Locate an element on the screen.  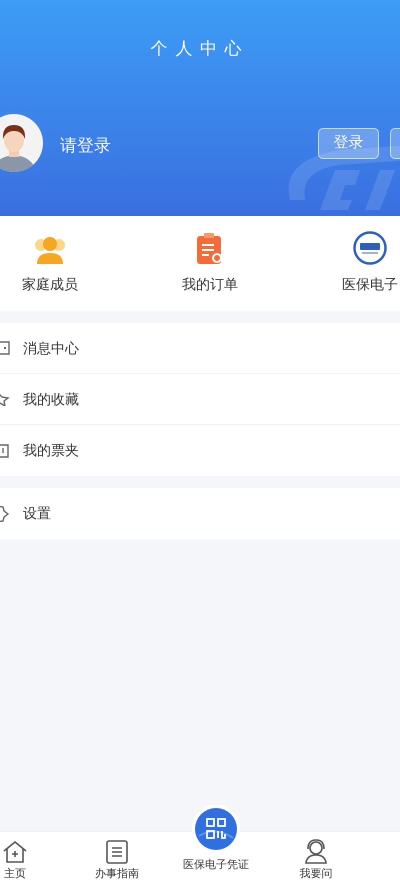
tab-item: 我要问 is located at coordinates (316, 860).